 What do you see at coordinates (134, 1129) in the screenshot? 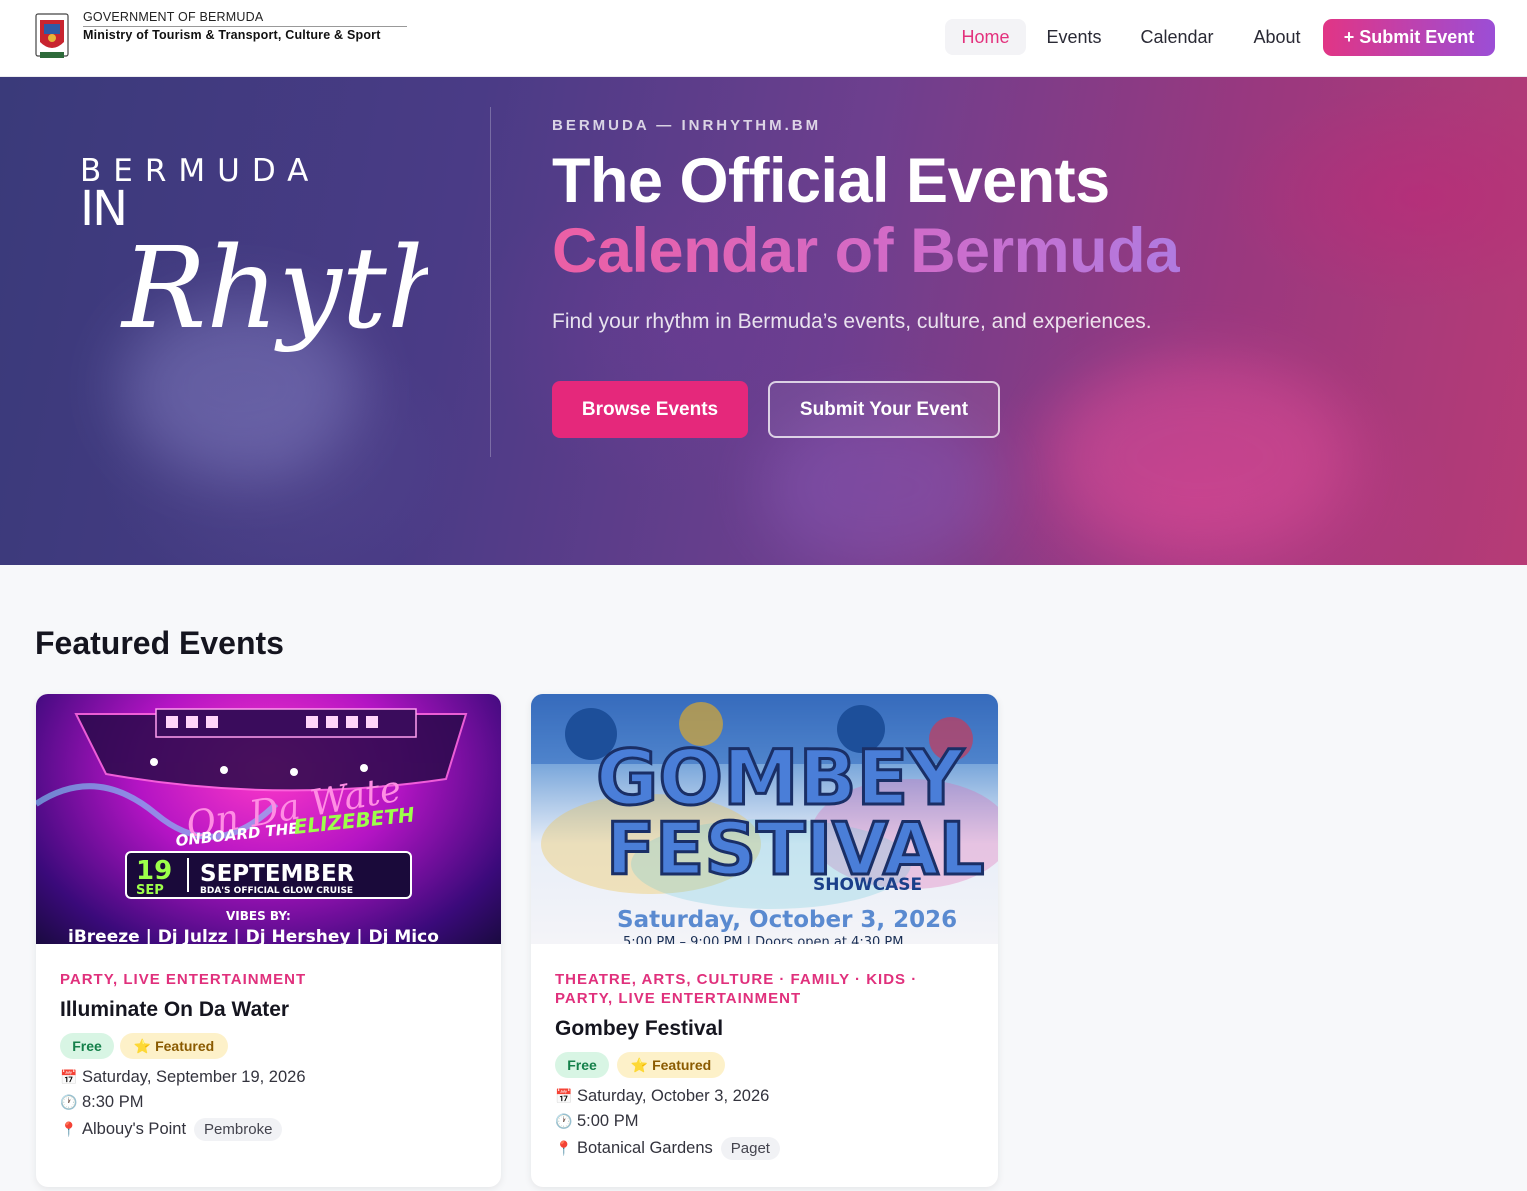
I see `event-venue: Albouy's Point` at bounding box center [134, 1129].